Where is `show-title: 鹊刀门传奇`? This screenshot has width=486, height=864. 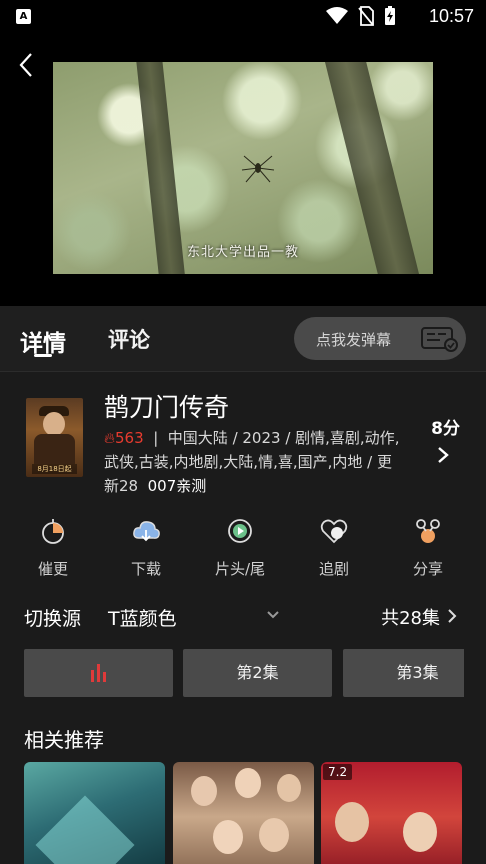
show-title: 鹊刀门传奇 is located at coordinates (167, 407).